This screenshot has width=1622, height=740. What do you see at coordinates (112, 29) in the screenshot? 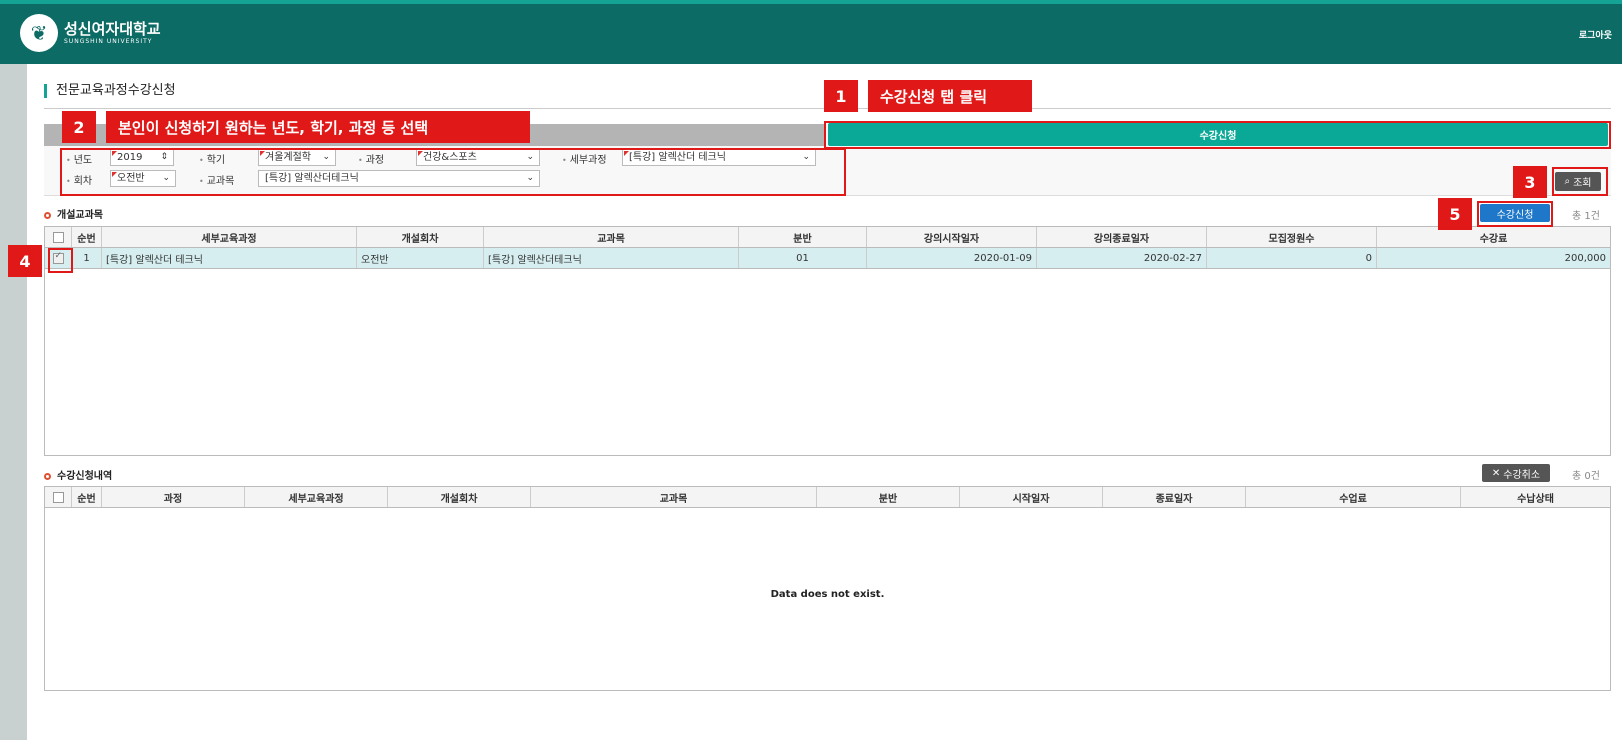
I see `university-name-kr: 성신여자대학교` at bounding box center [112, 29].